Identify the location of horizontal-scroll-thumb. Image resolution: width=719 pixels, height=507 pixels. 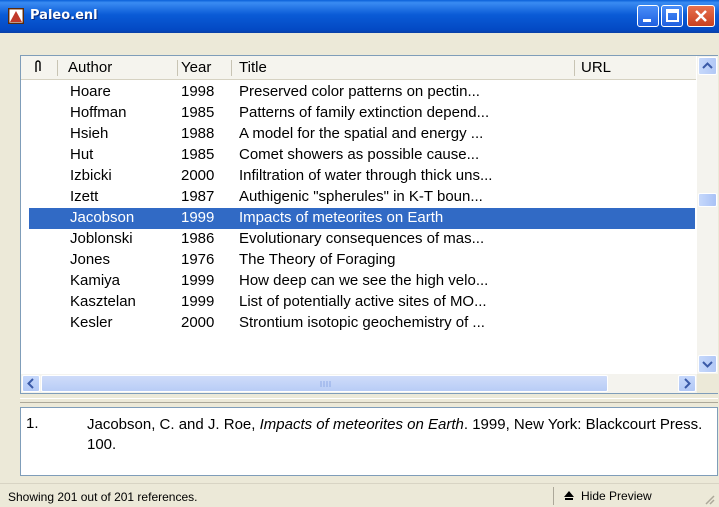
(324, 383).